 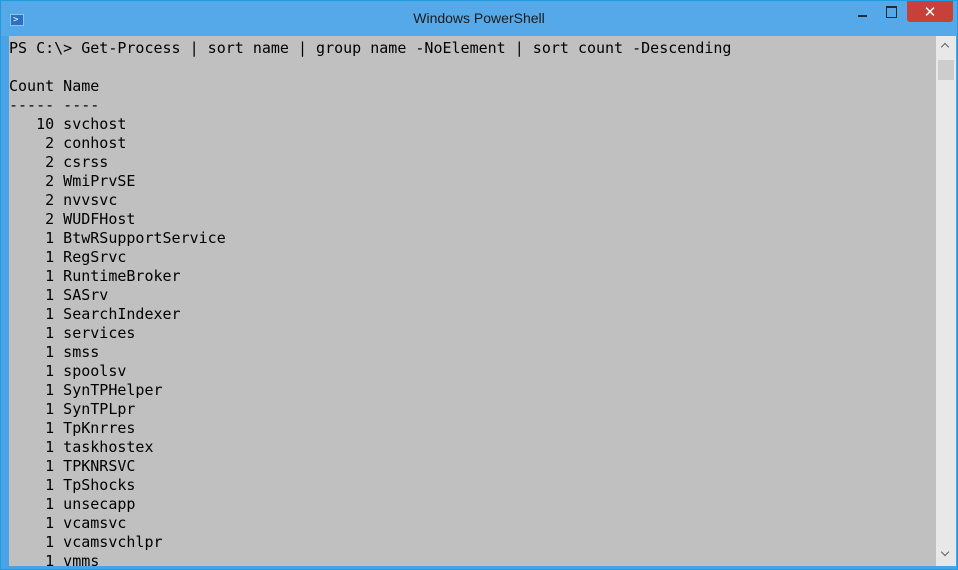 I want to click on scroll-down-button, so click(x=946, y=554).